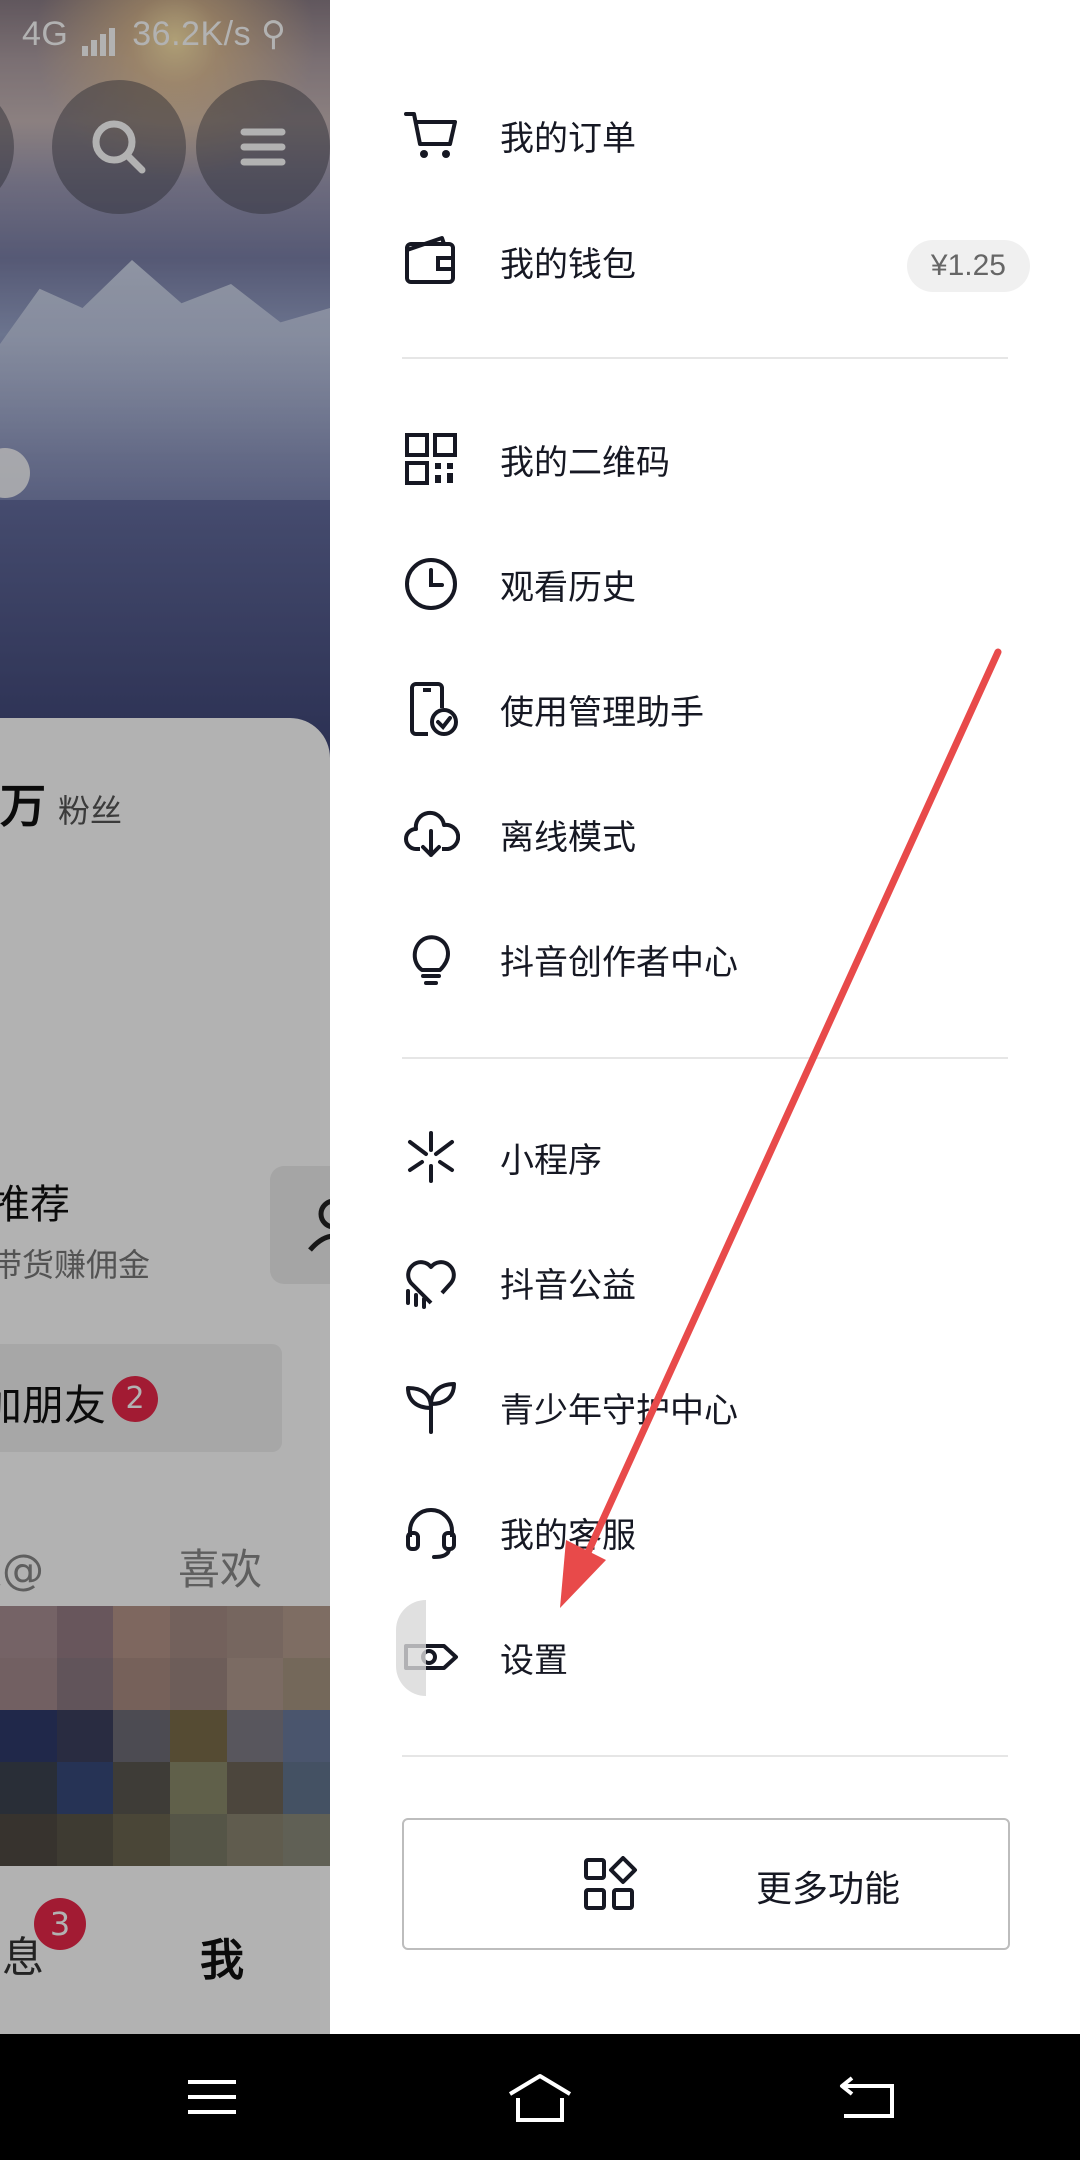 The height and width of the screenshot is (2160, 1080). I want to click on more-features-label: 更多功能, so click(828, 1889).